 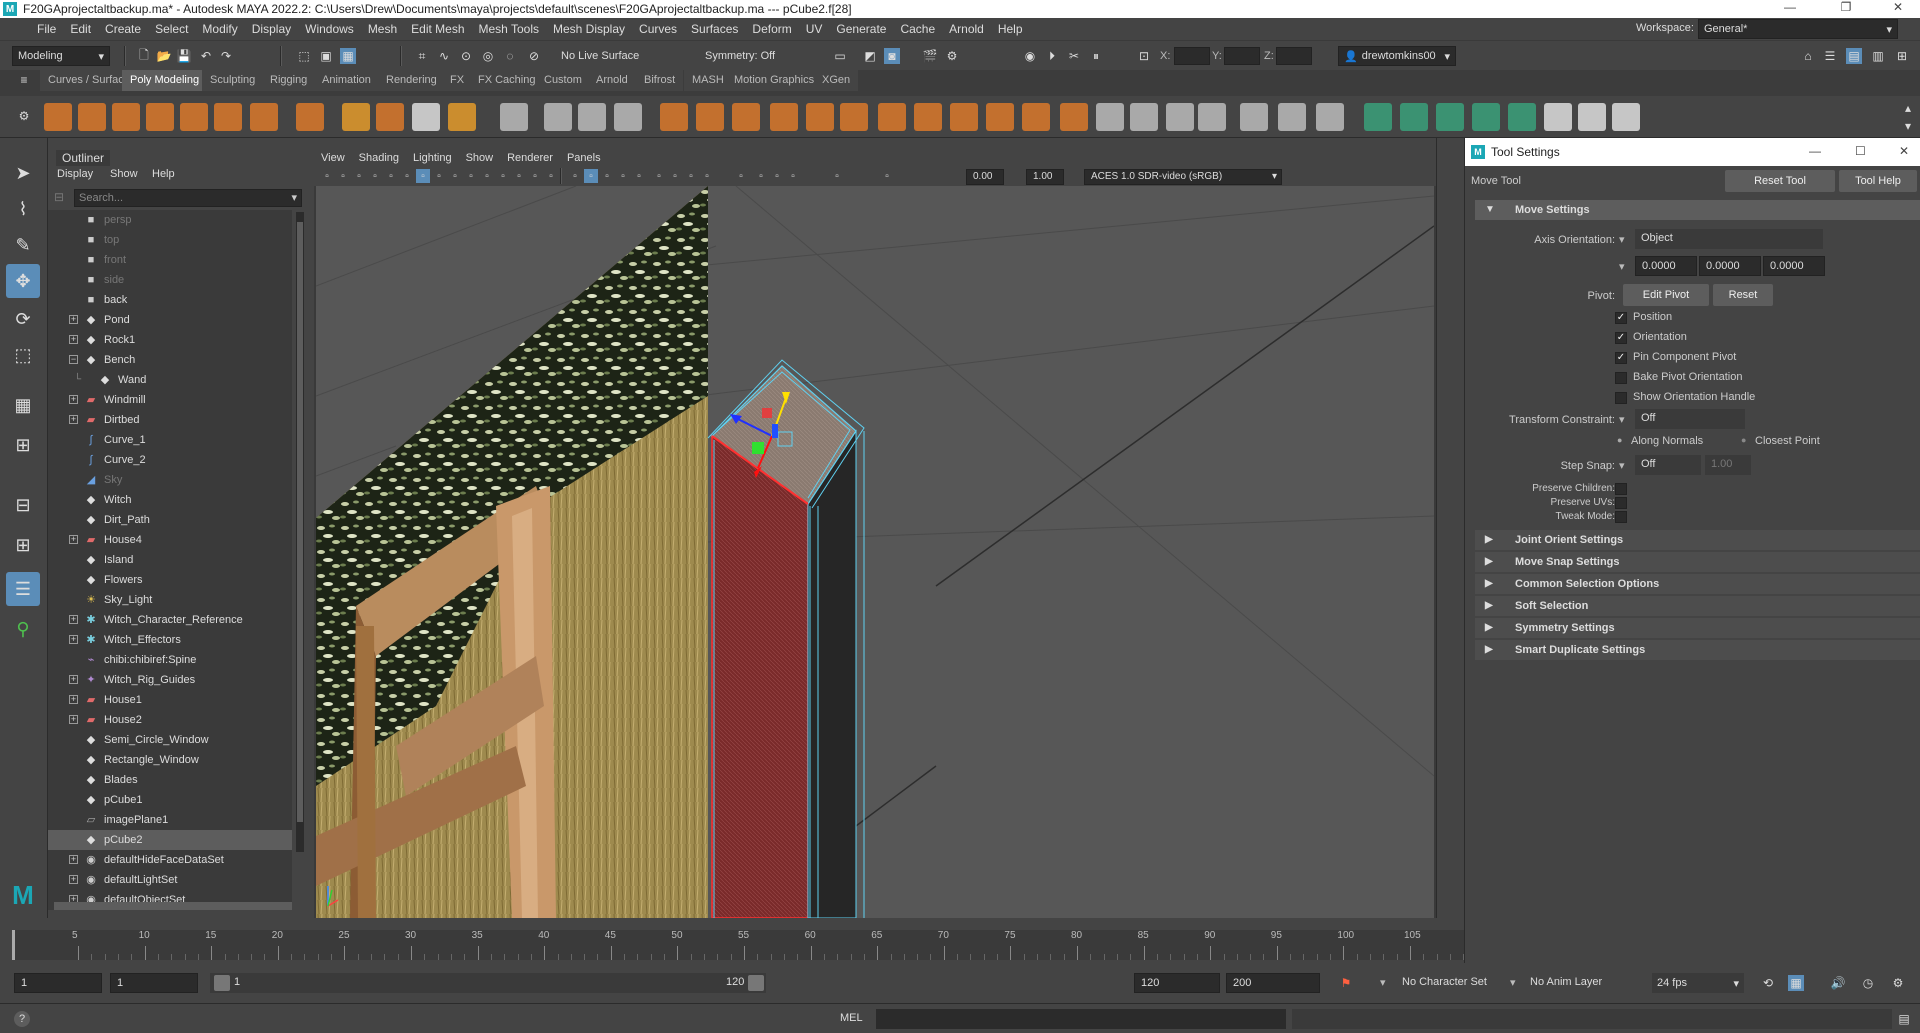 I want to click on open-scene-icon: 📂, so click(x=164, y=56).